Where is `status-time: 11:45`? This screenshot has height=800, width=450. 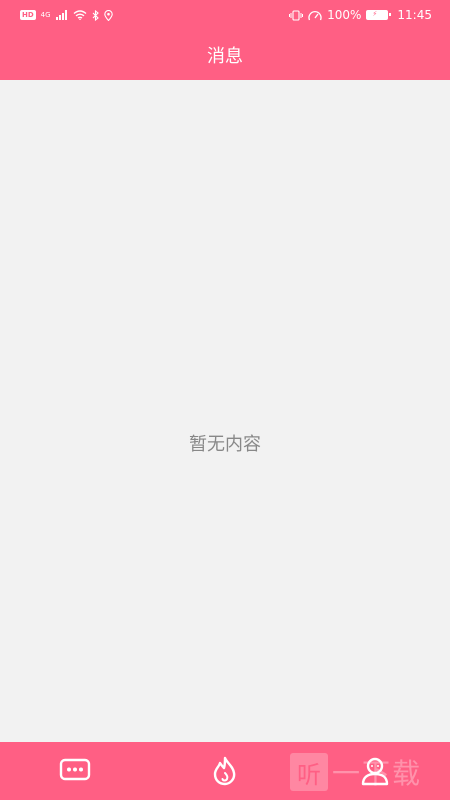
status-time: 11:45 is located at coordinates (414, 15).